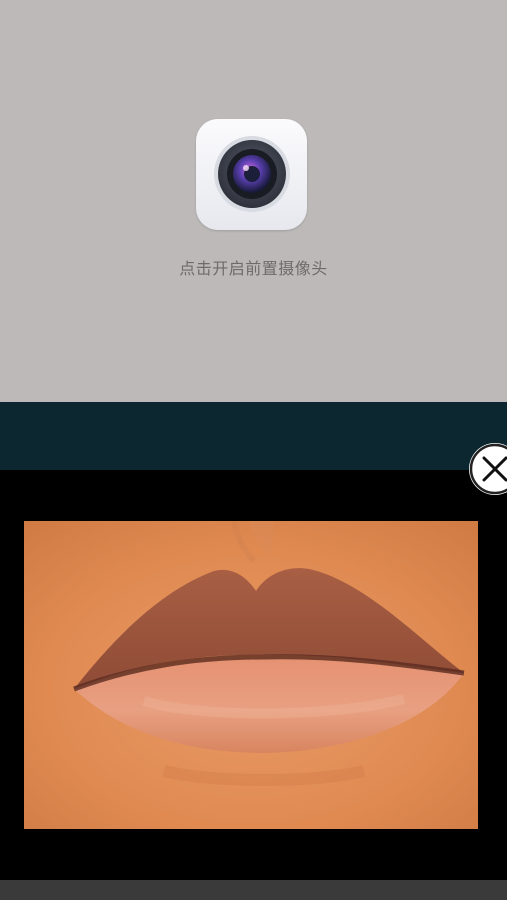  What do you see at coordinates (253, 436) in the screenshot?
I see `header-bar` at bounding box center [253, 436].